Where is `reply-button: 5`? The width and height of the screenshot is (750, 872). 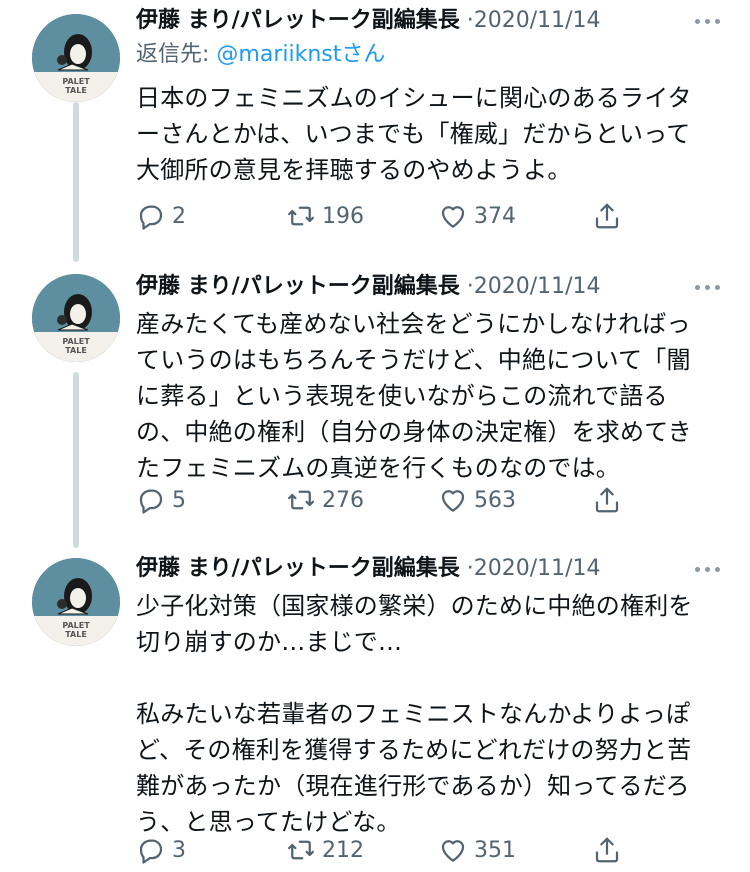
reply-button: 5 is located at coordinates (161, 500).